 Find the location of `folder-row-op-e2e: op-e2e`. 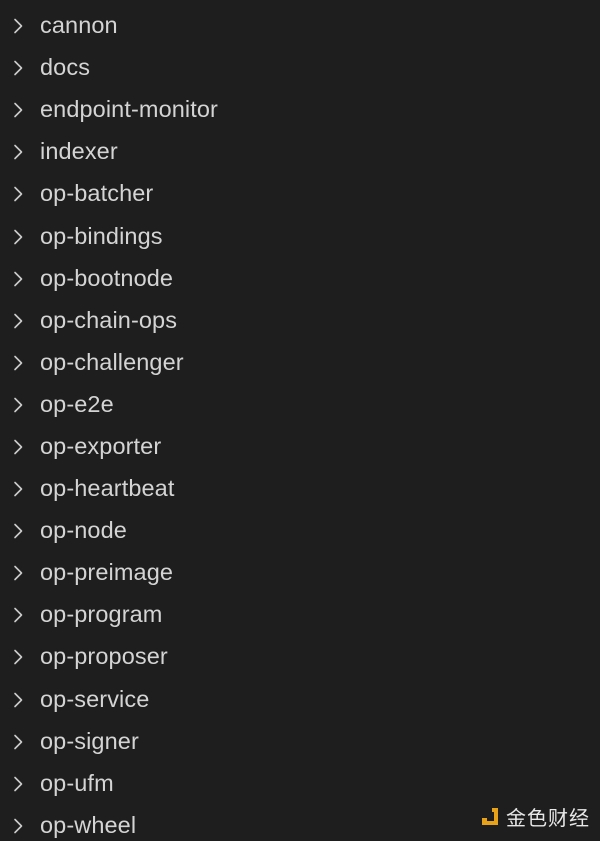

folder-row-op-e2e: op-e2e is located at coordinates (300, 405).